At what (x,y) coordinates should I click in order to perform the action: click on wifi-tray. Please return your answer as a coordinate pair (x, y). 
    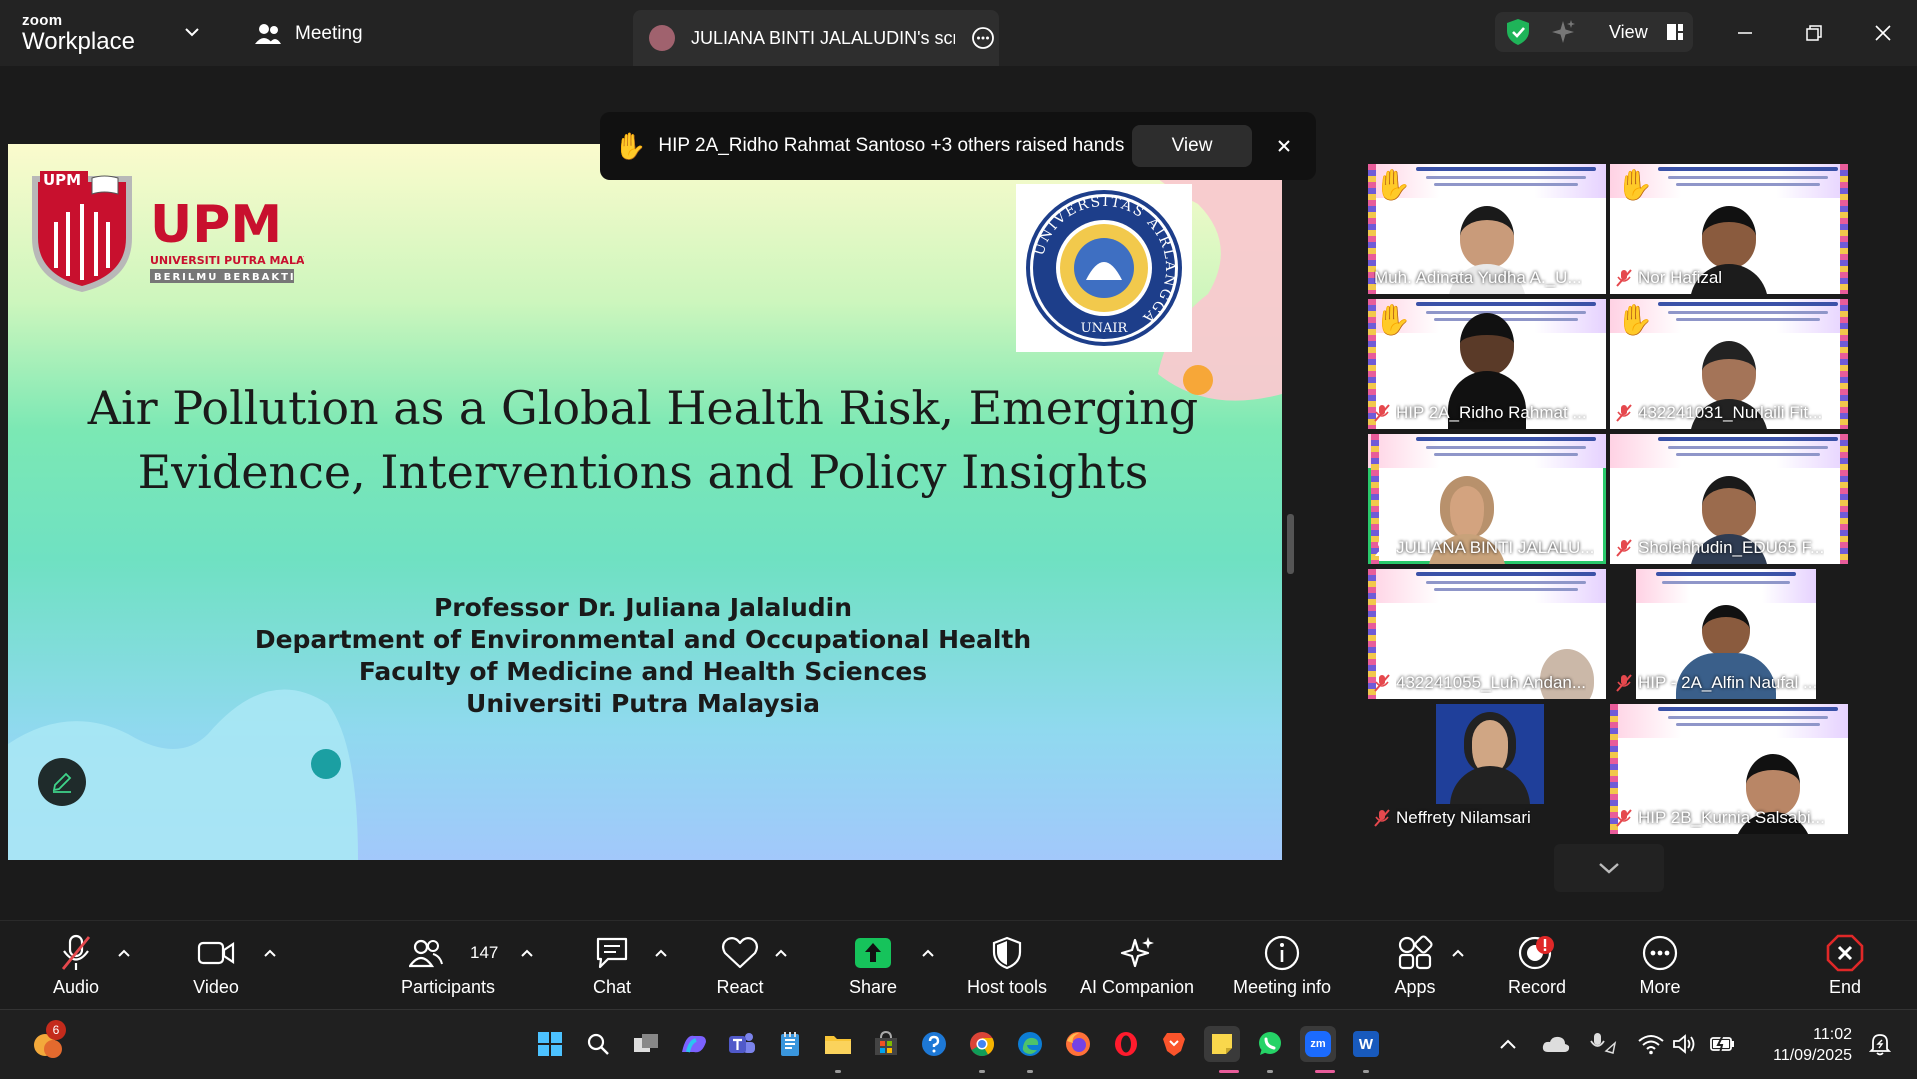
    Looking at the image, I should click on (1651, 1044).